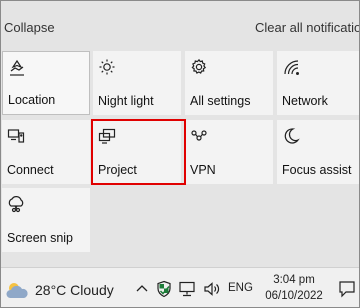 Image resolution: width=360 pixels, height=308 pixels. I want to click on input-language-indicator: ENG, so click(240, 288).